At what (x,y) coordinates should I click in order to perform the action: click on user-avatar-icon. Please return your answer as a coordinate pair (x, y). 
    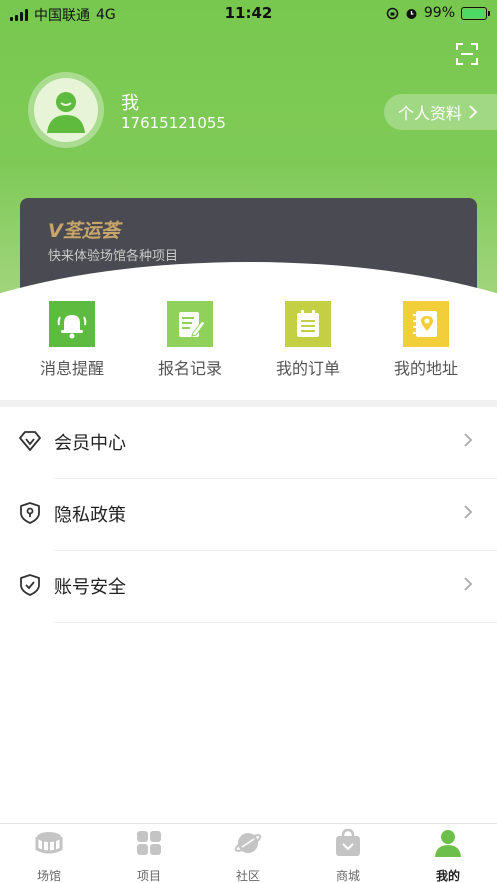
    Looking at the image, I should click on (66, 112).